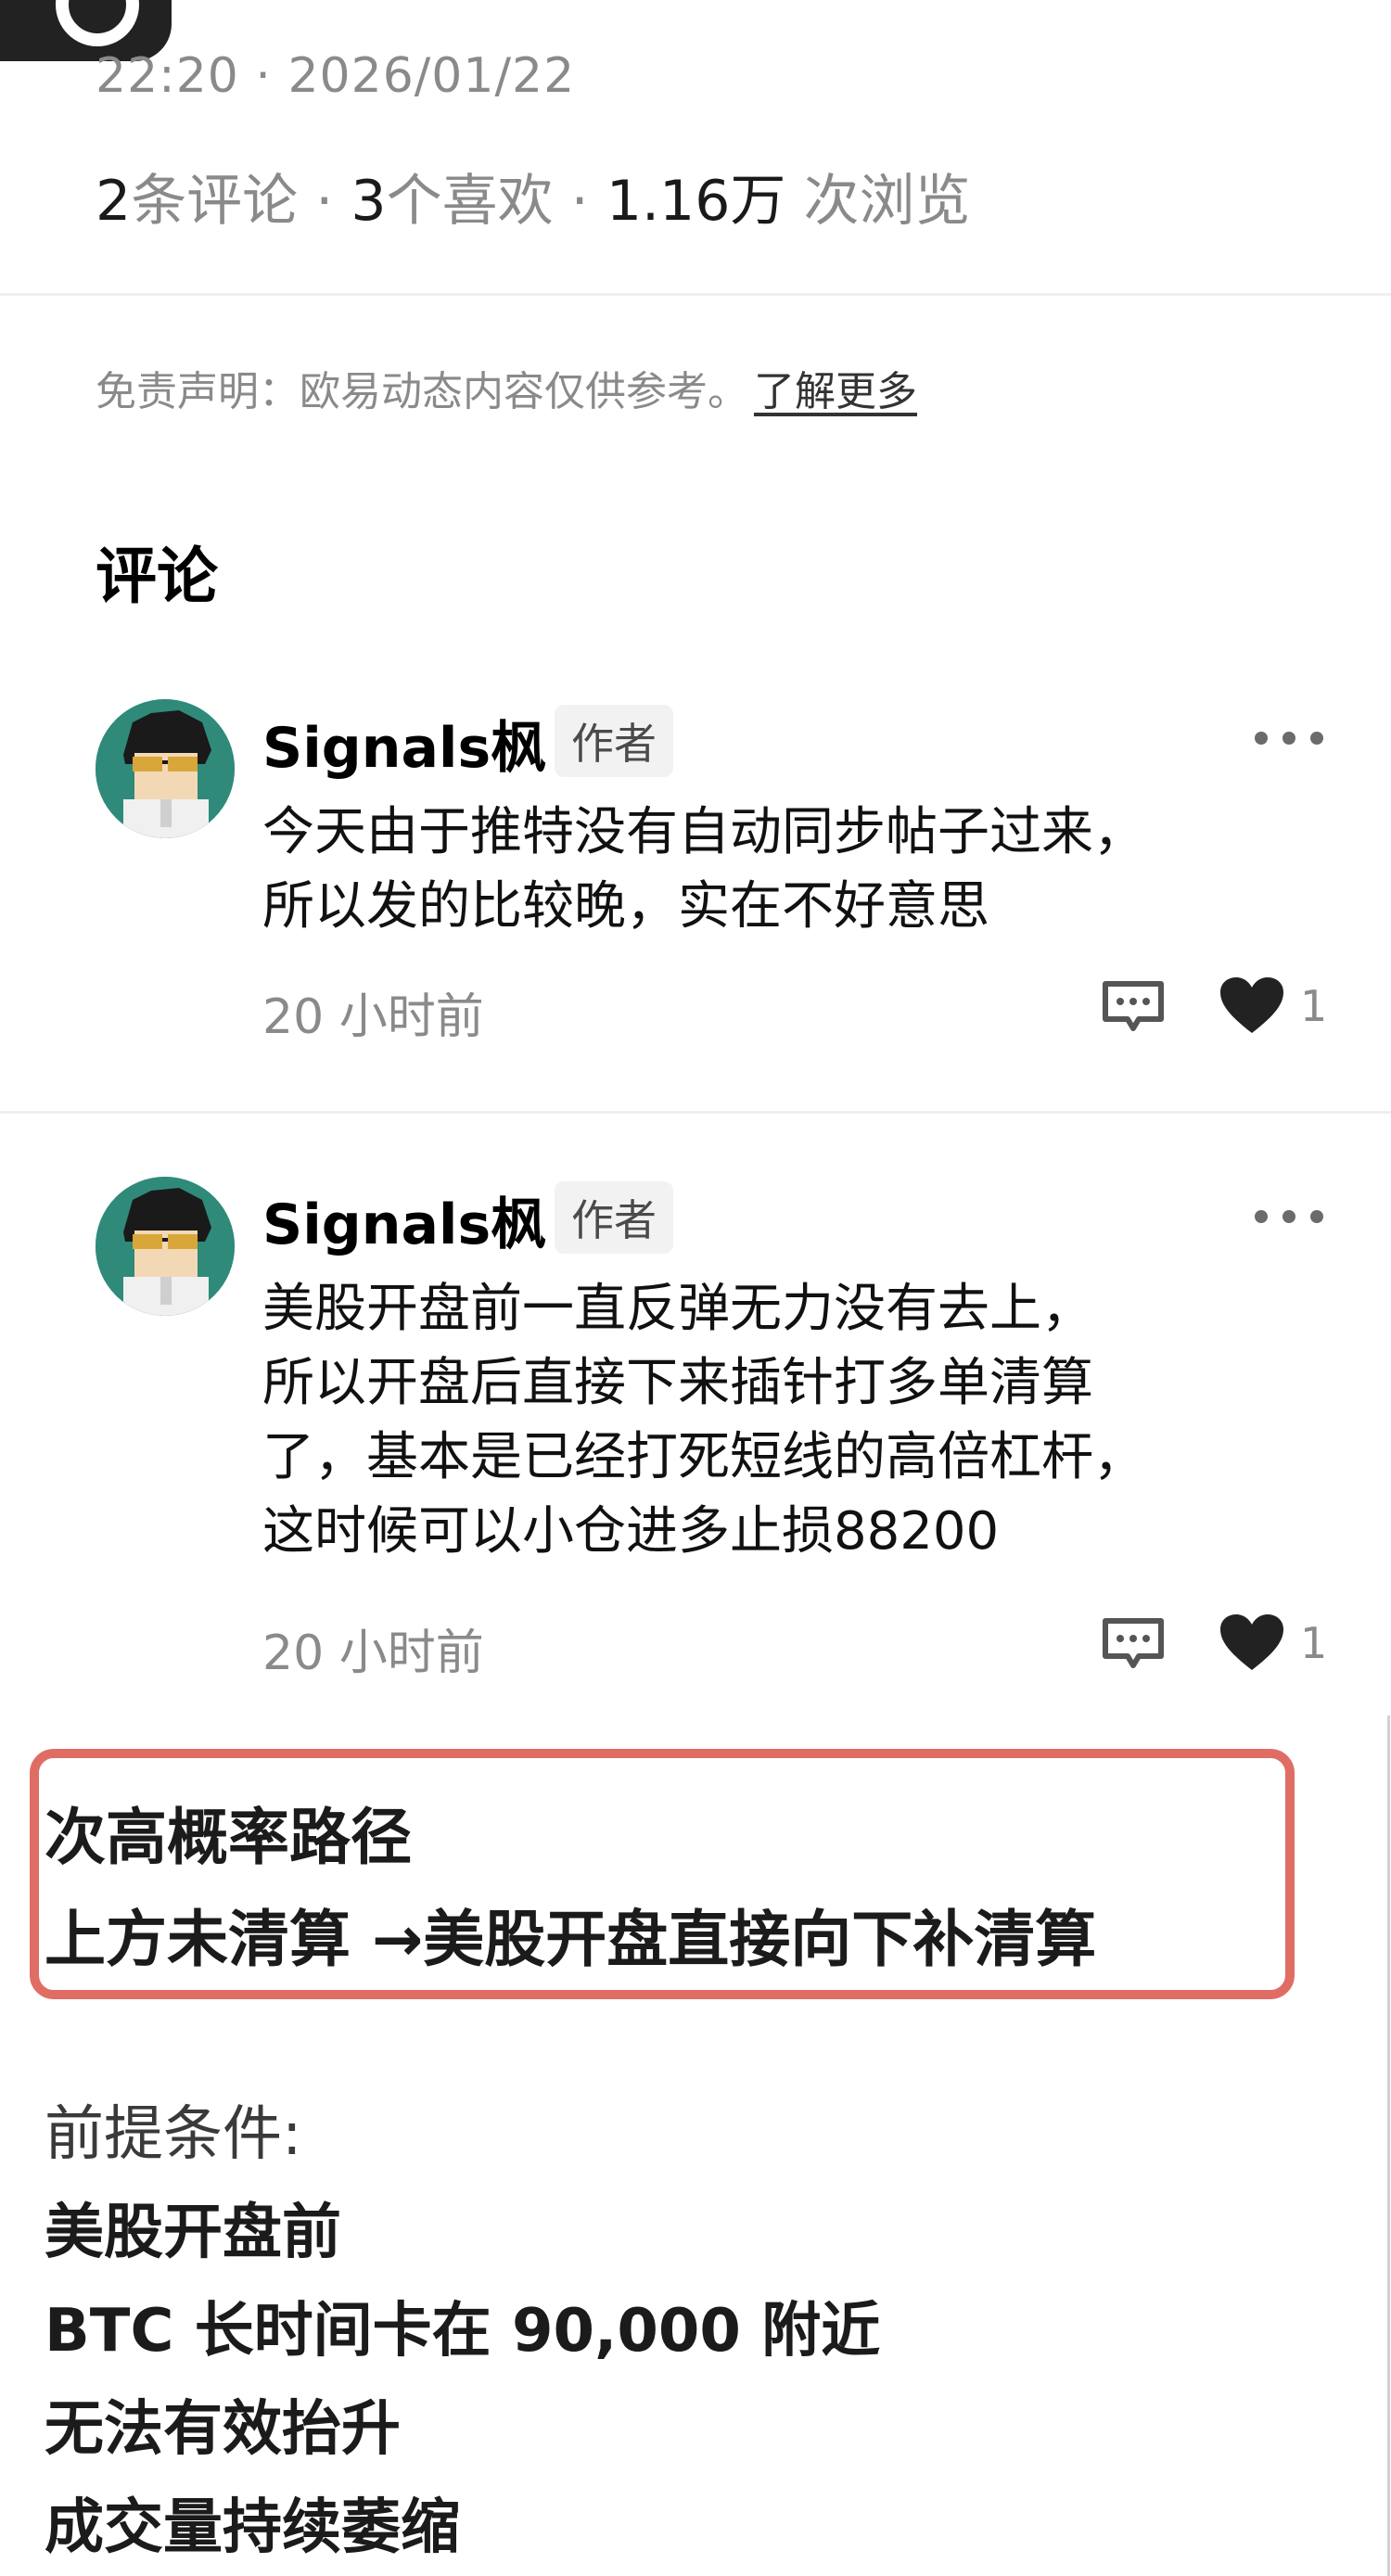 The width and height of the screenshot is (1391, 2576). What do you see at coordinates (631, 1531) in the screenshot?
I see `comment-text-line: 这时候可以小仓进多止损88200` at bounding box center [631, 1531].